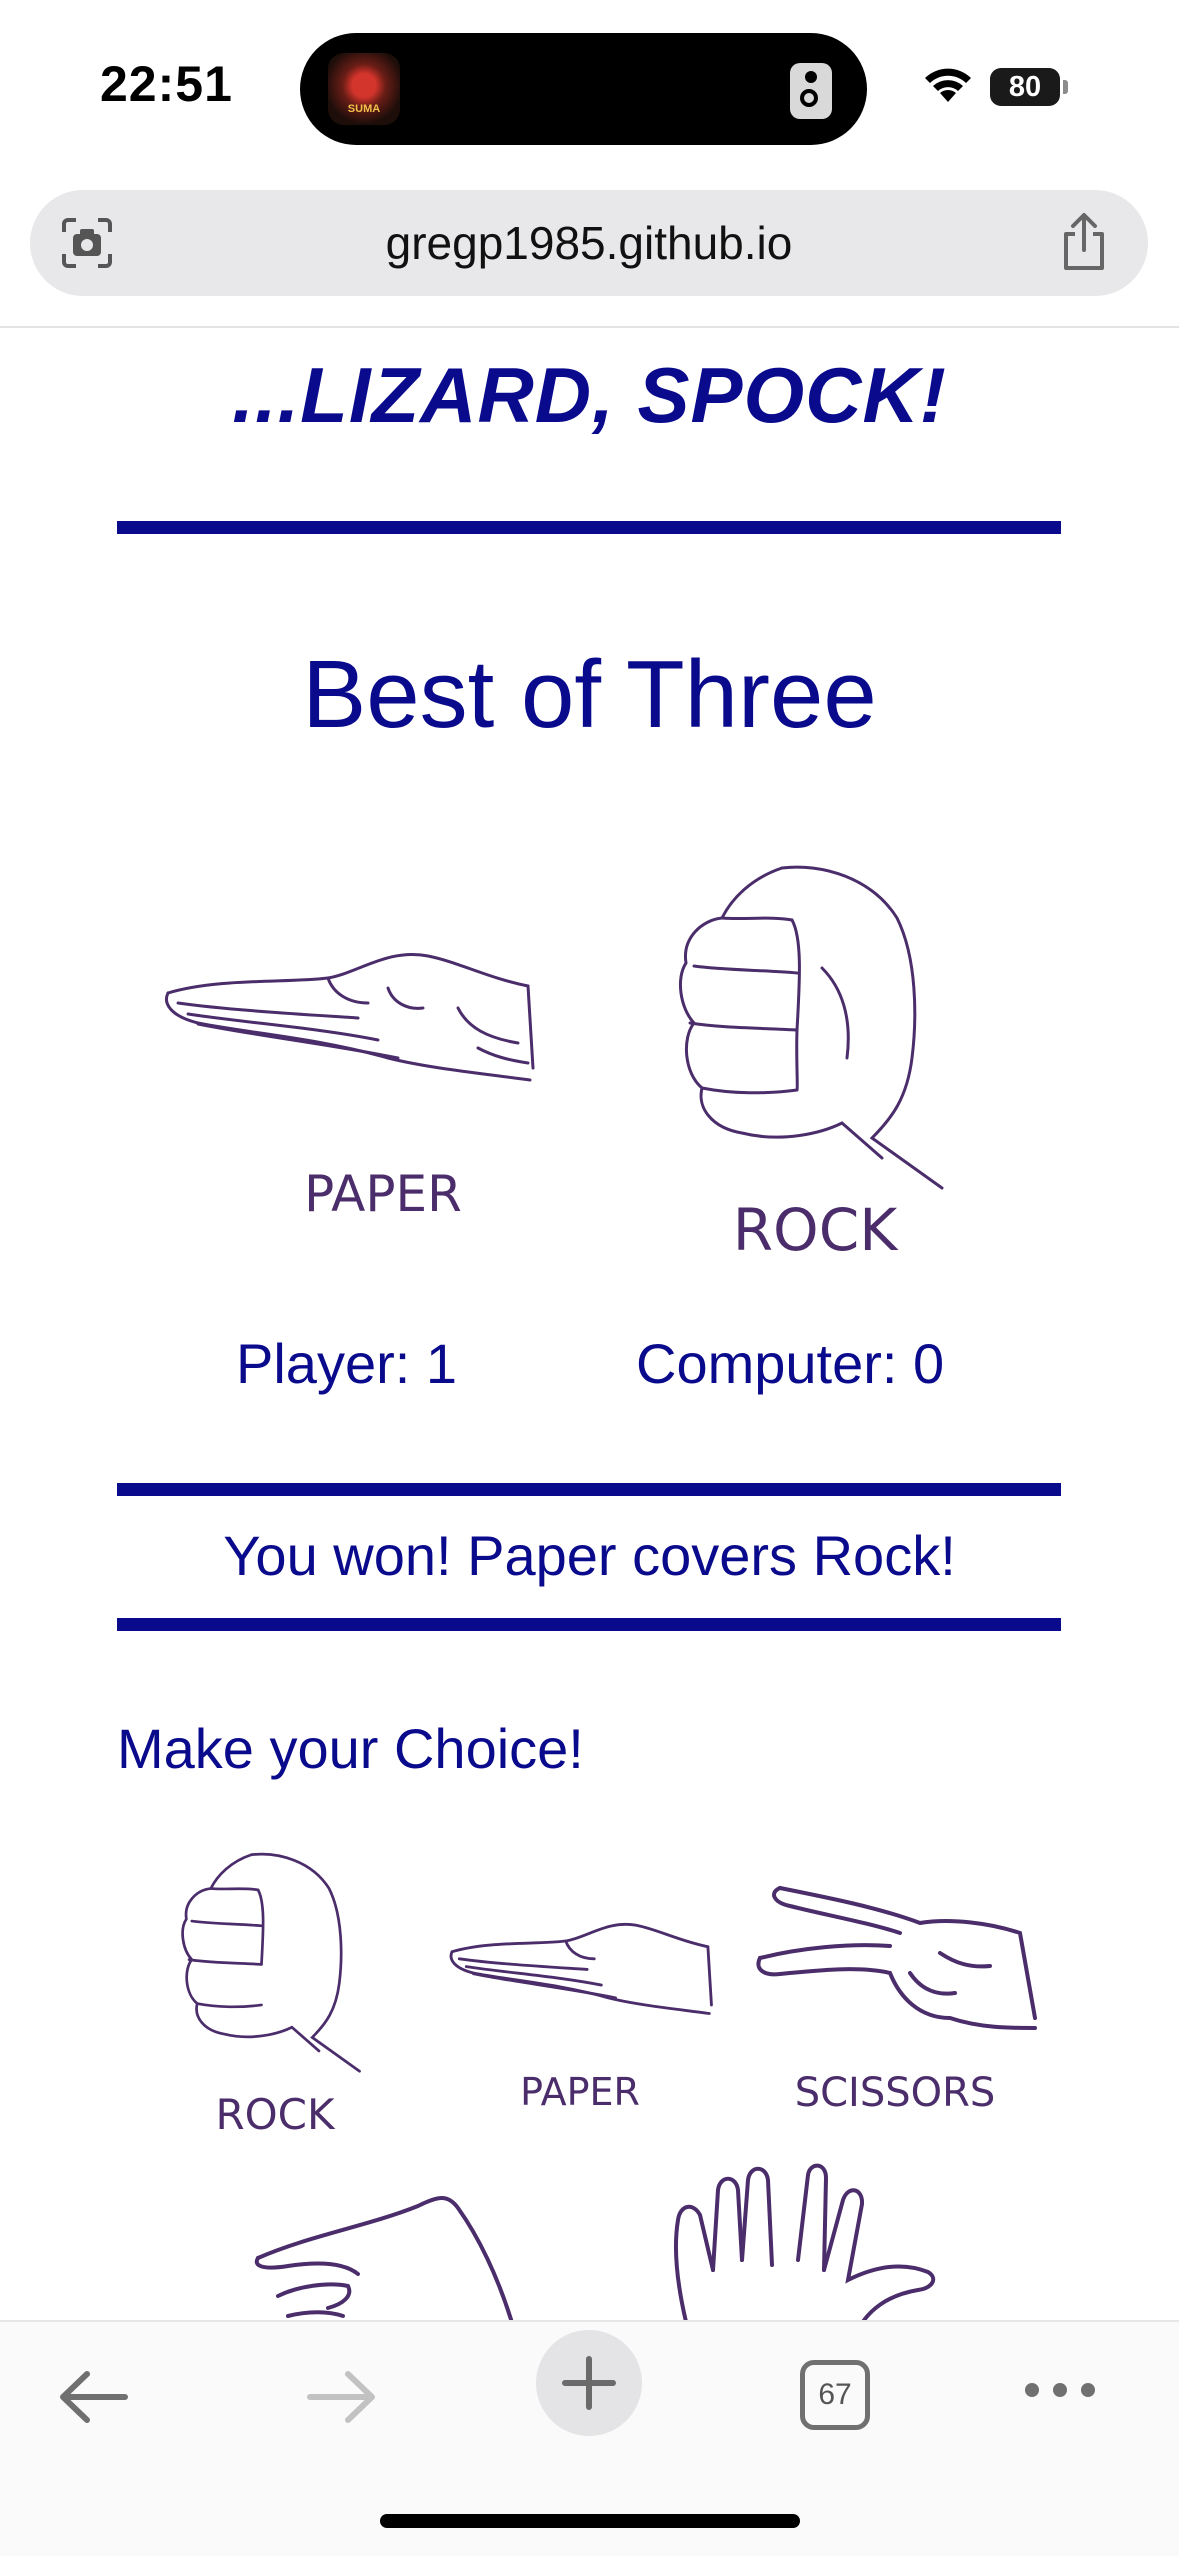  I want to click on result-divider-top, so click(589, 1489).